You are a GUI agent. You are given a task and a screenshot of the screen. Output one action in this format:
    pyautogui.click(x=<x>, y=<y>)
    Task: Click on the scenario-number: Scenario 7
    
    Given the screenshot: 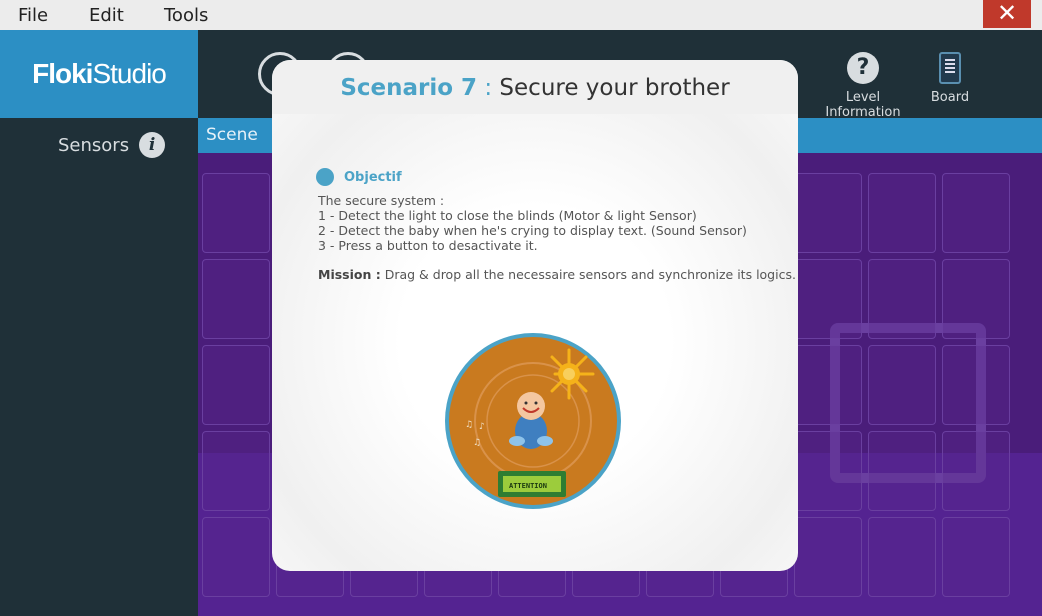 What is the action you would take?
    pyautogui.click(x=409, y=88)
    